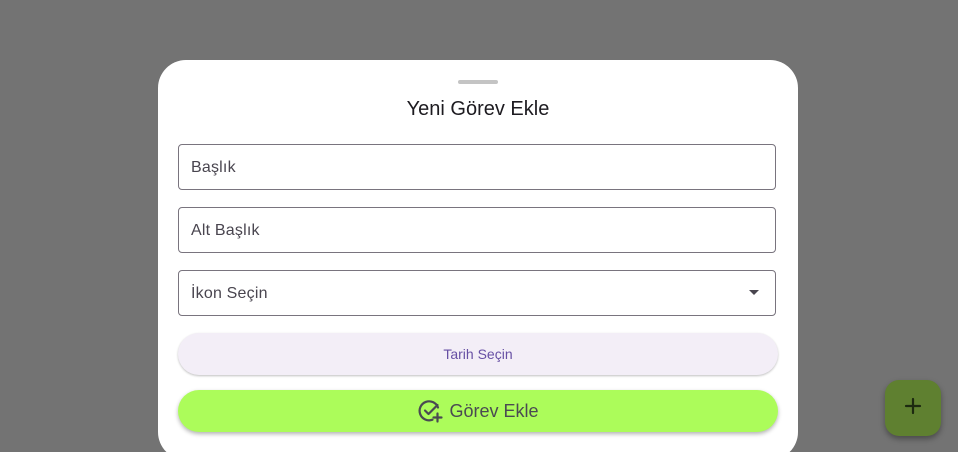  What do you see at coordinates (754, 292) in the screenshot?
I see `arrow-drop-down-icon` at bounding box center [754, 292].